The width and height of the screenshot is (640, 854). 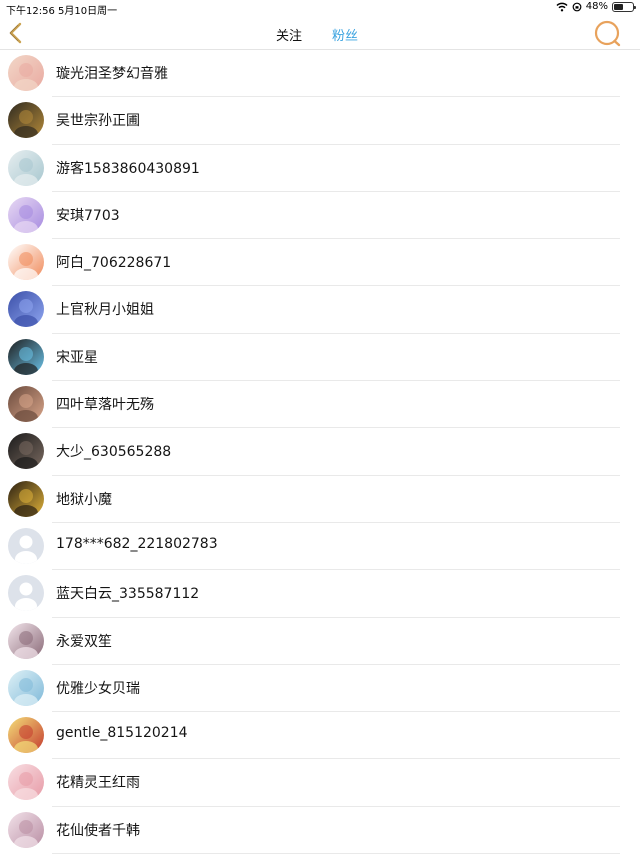 I want to click on follower-name: 永爱双笙, so click(x=84, y=641).